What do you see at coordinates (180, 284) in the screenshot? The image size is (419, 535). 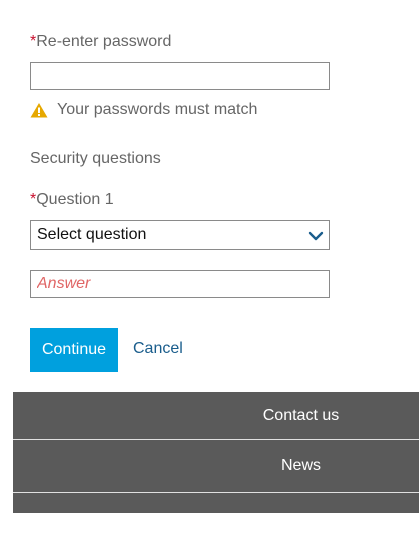 I see `answer-input` at bounding box center [180, 284].